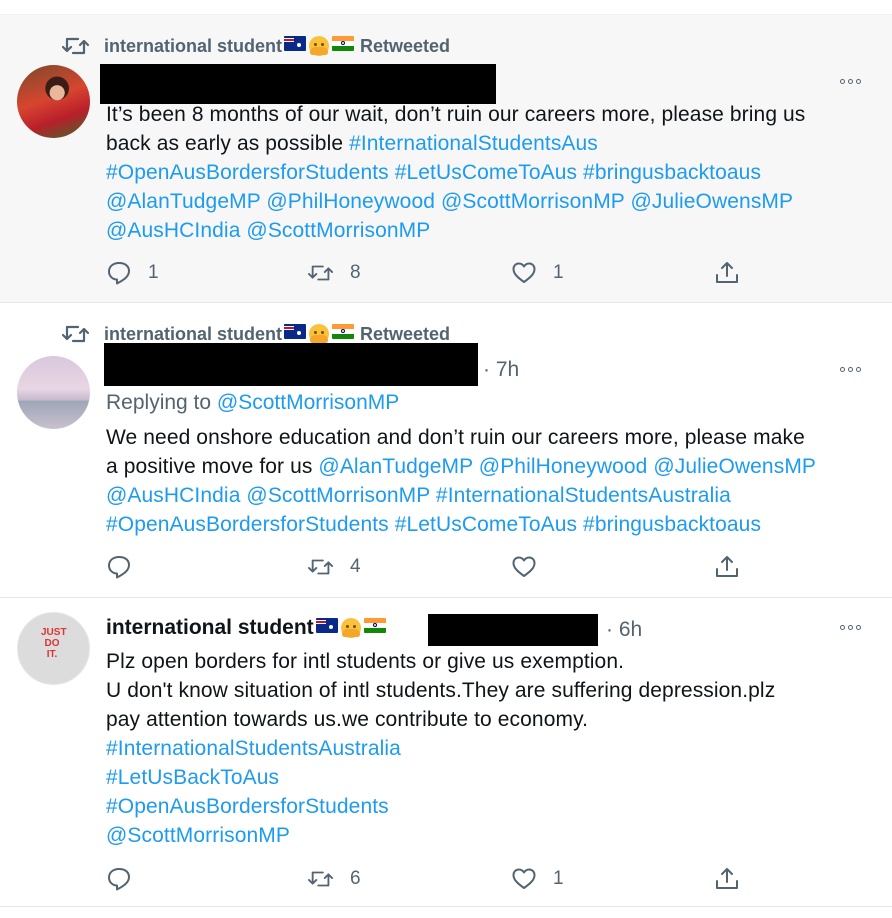 The height and width of the screenshot is (918, 892). I want to click on avatar: JUST DO IT., so click(53, 648).